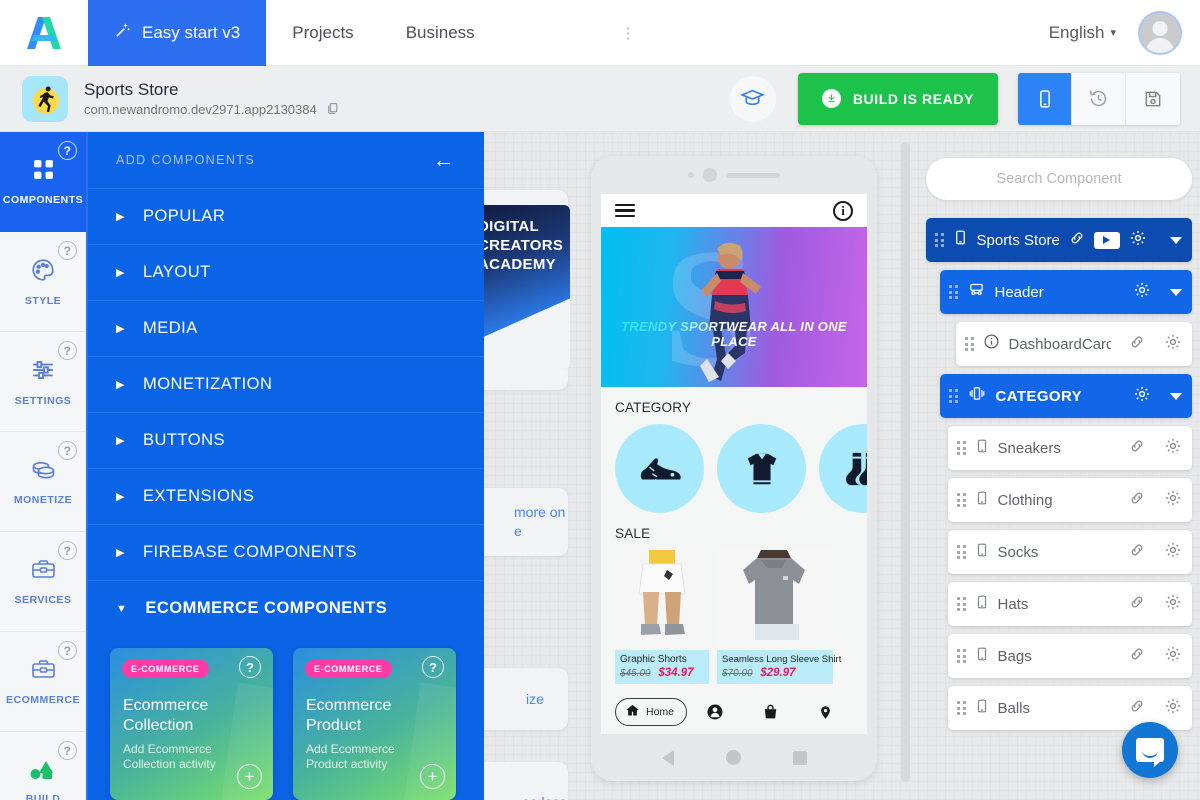  I want to click on sidebar-item-build: ? BUILD, so click(43, 766).